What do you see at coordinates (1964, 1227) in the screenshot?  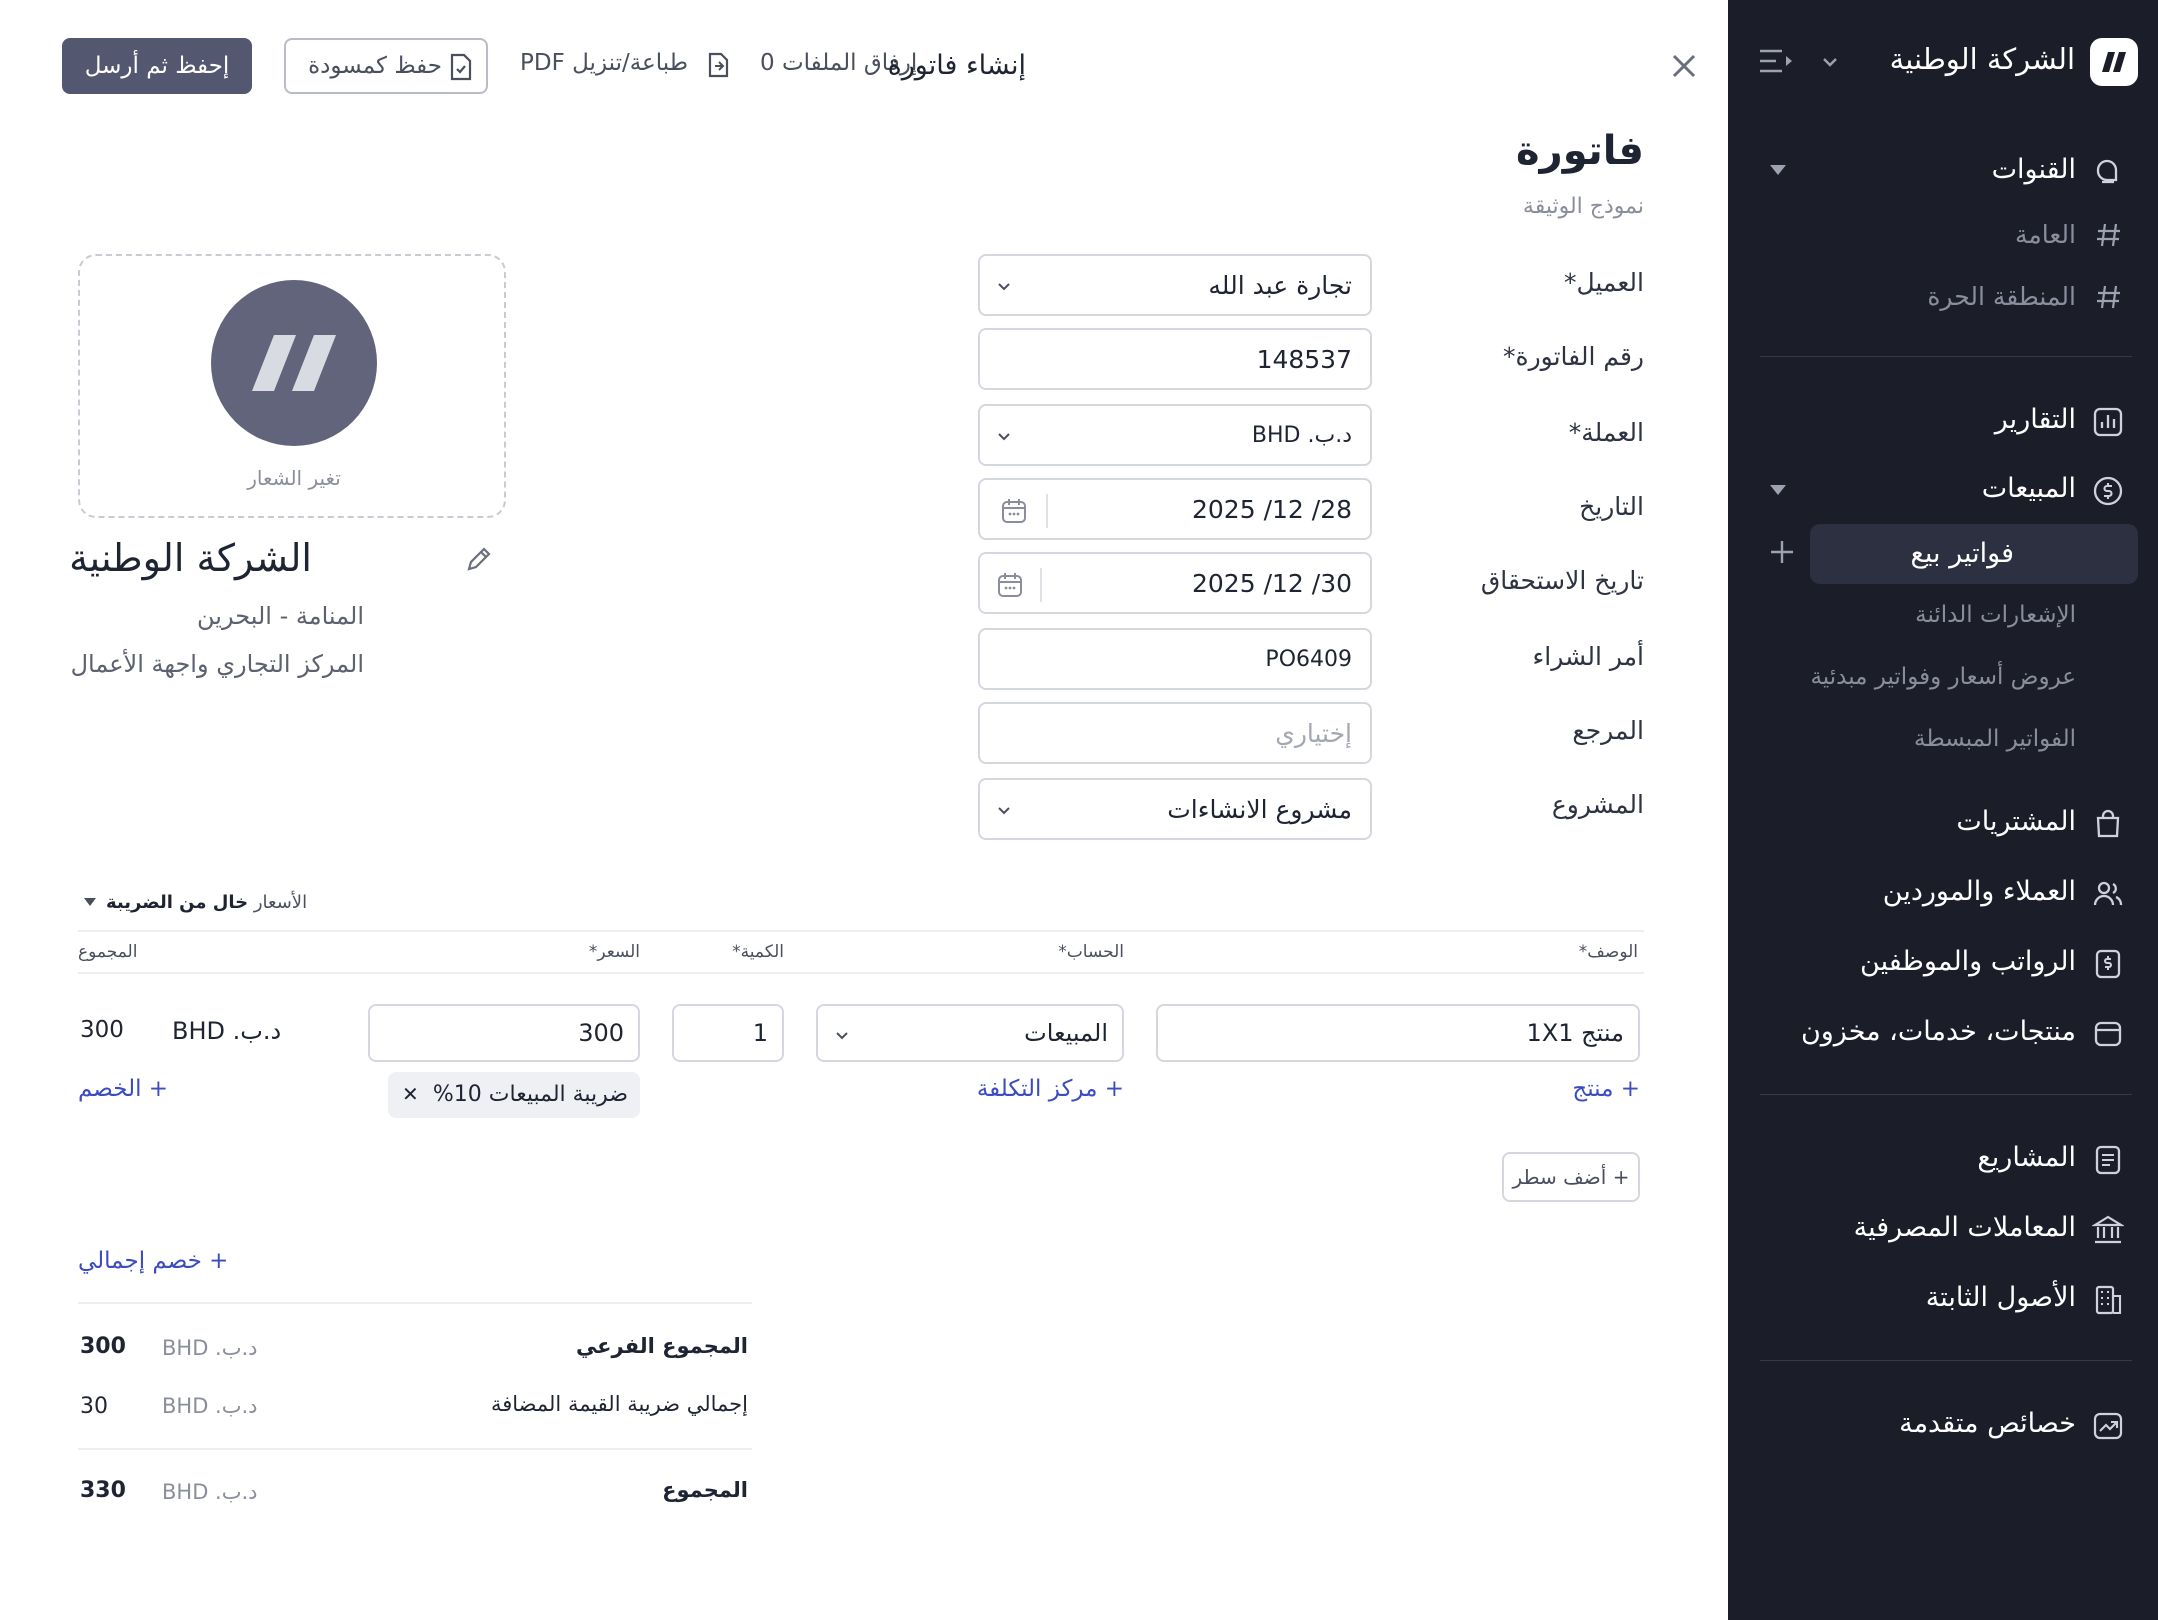 I see `sidebar-item-label: المعاملات المصرفية` at bounding box center [1964, 1227].